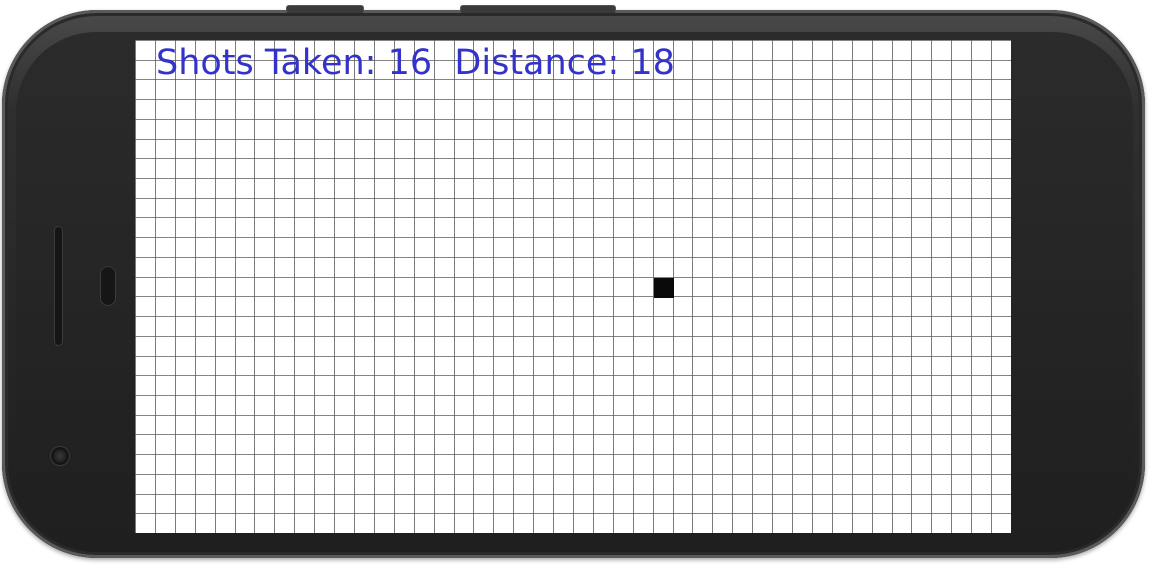  Describe the element at coordinates (266, 63) in the screenshot. I see `shots-taken-label: Shots Taken:` at that location.